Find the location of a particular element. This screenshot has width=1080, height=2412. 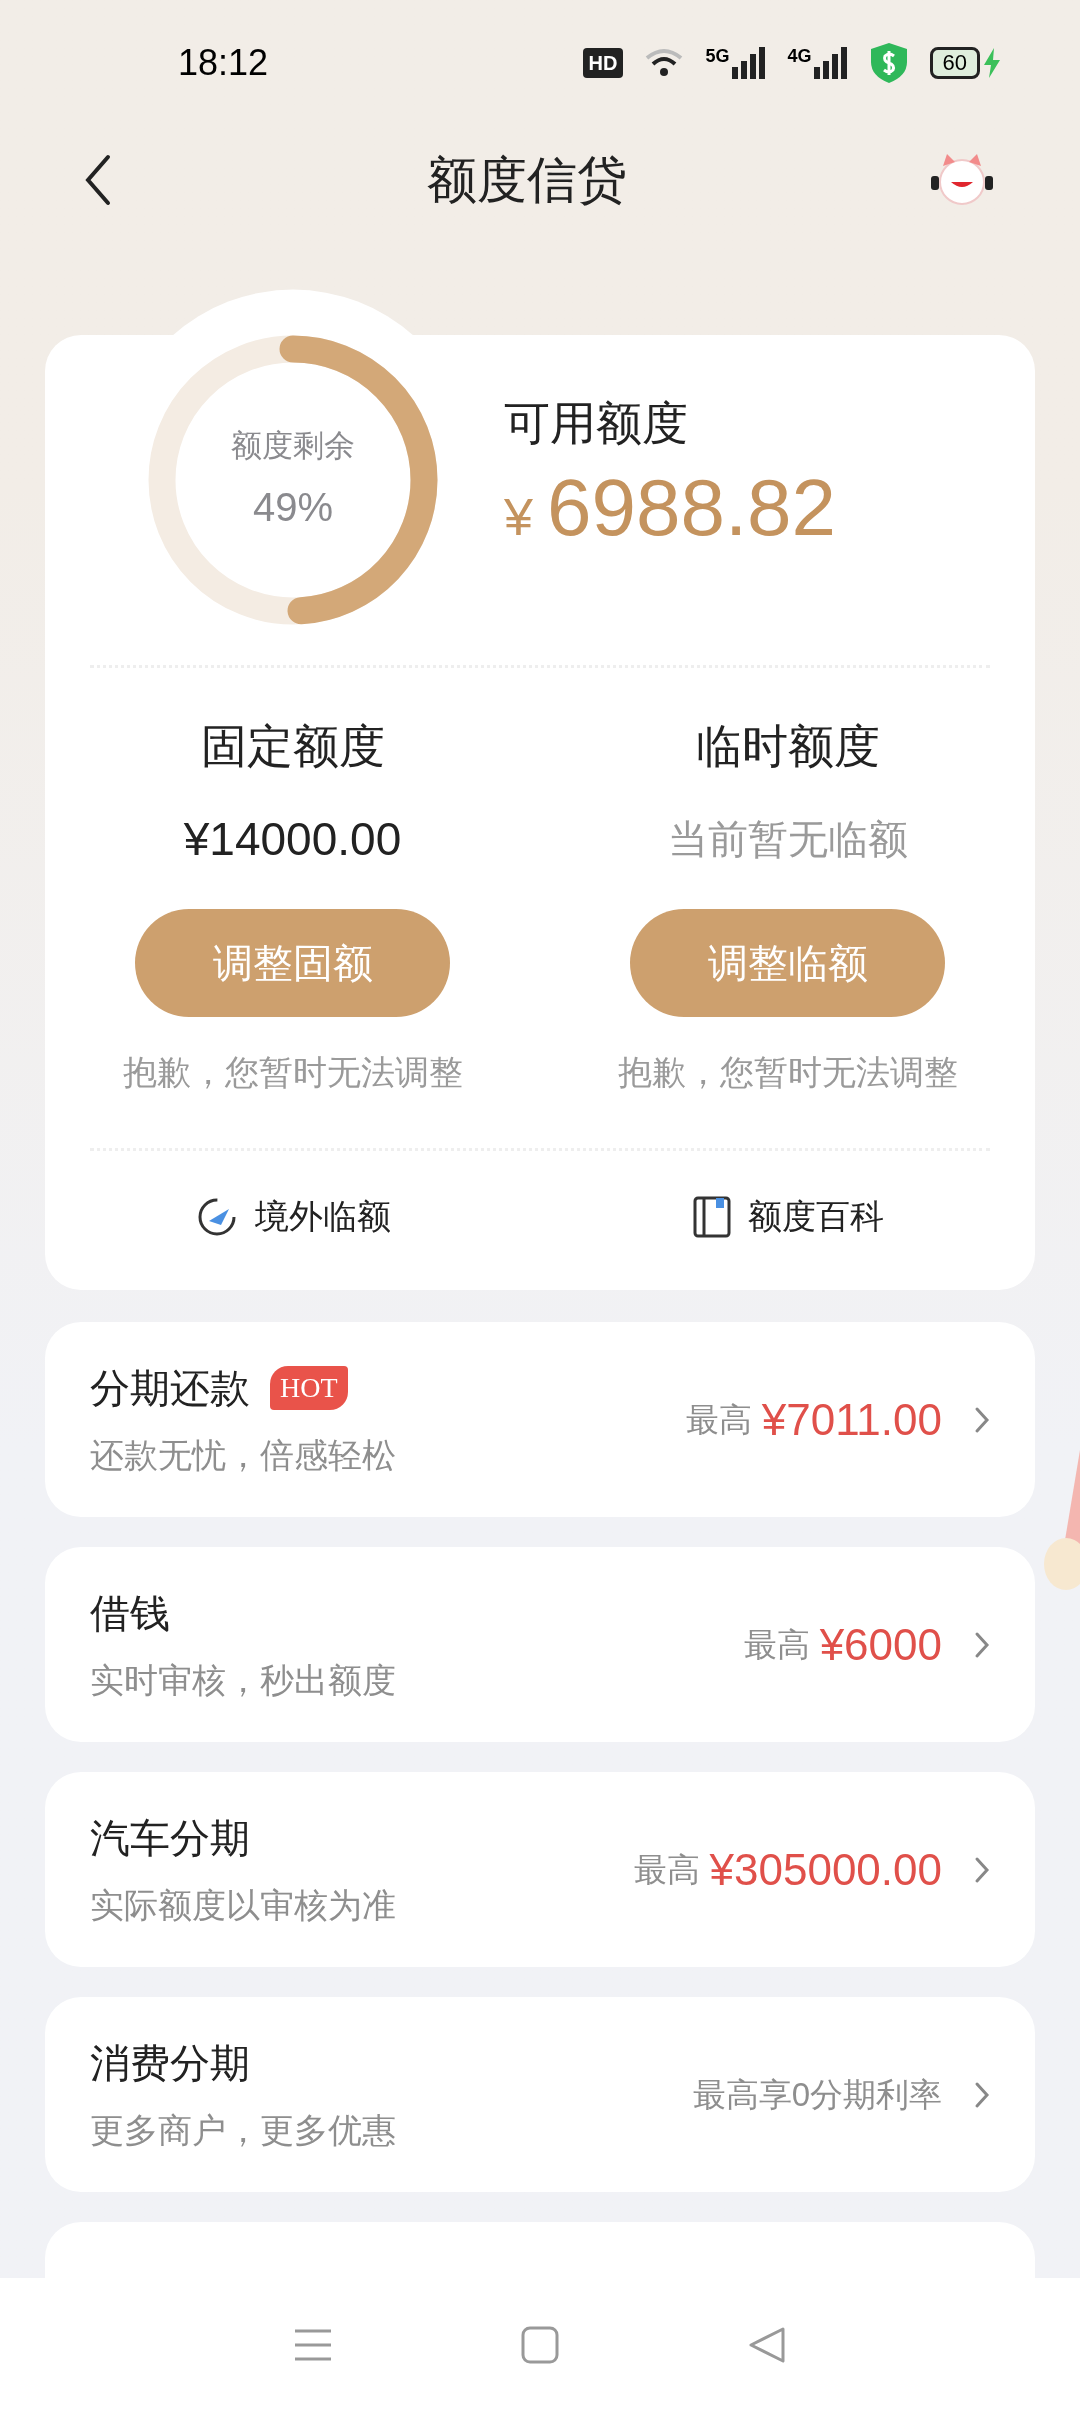

hd-badge: HD is located at coordinates (603, 62).